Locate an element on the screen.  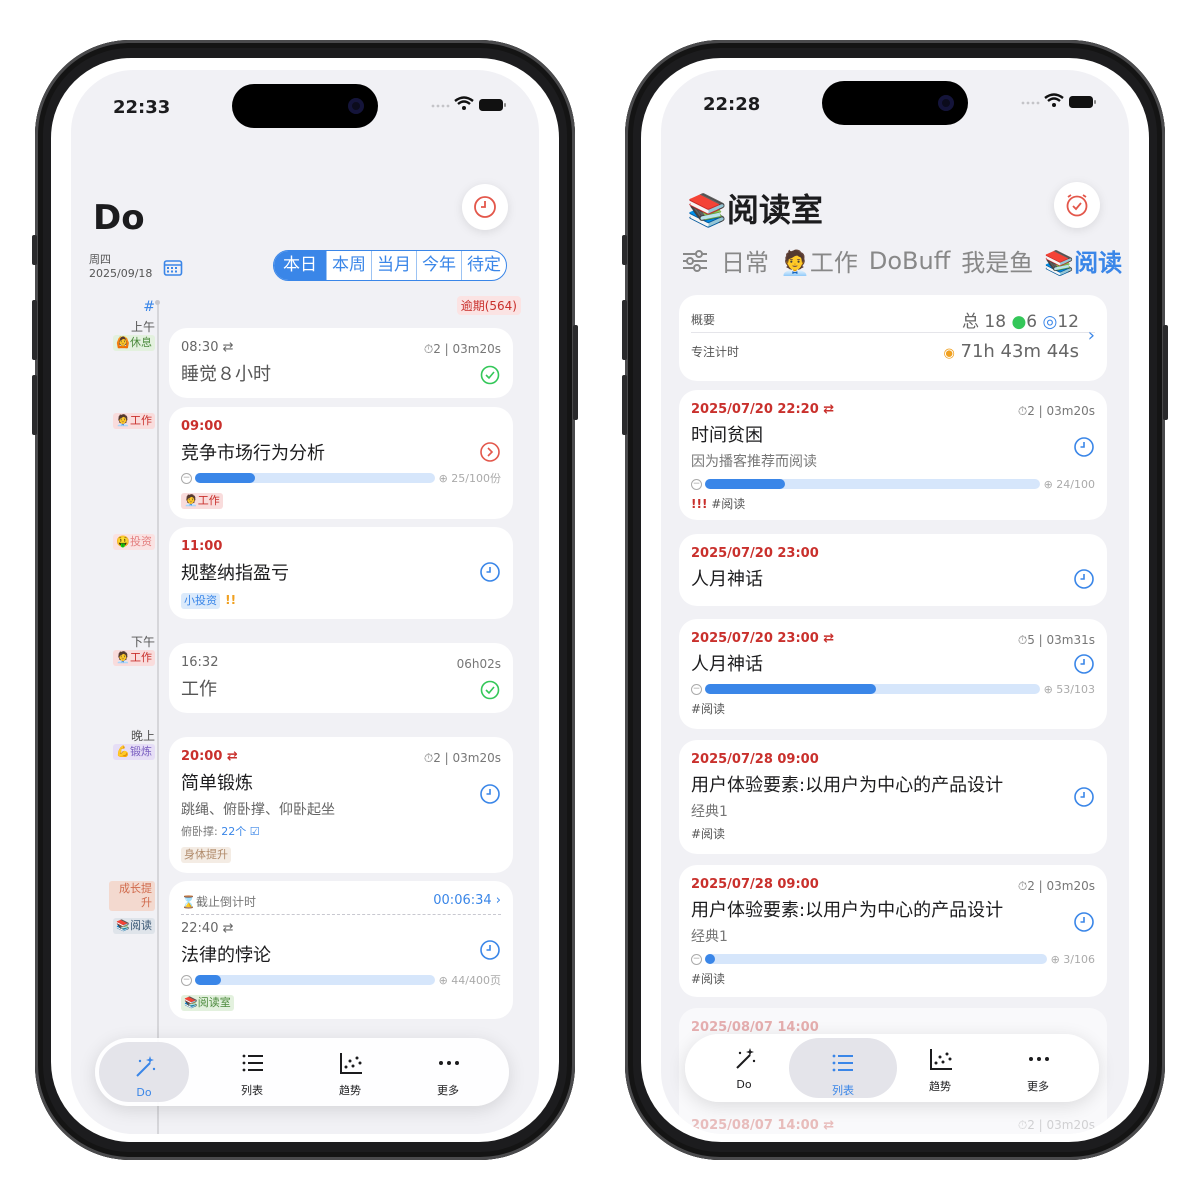
tag-growth: 成长提升 is located at coordinates (132, 896).